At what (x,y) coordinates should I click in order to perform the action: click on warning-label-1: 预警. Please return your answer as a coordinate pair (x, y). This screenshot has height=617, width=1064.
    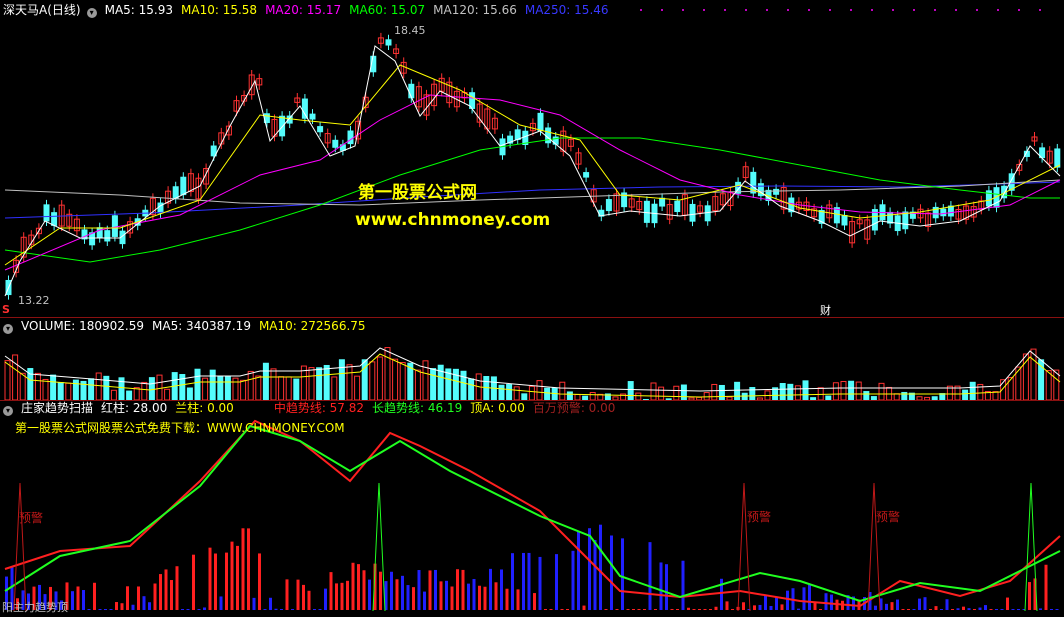
    Looking at the image, I should click on (31, 518).